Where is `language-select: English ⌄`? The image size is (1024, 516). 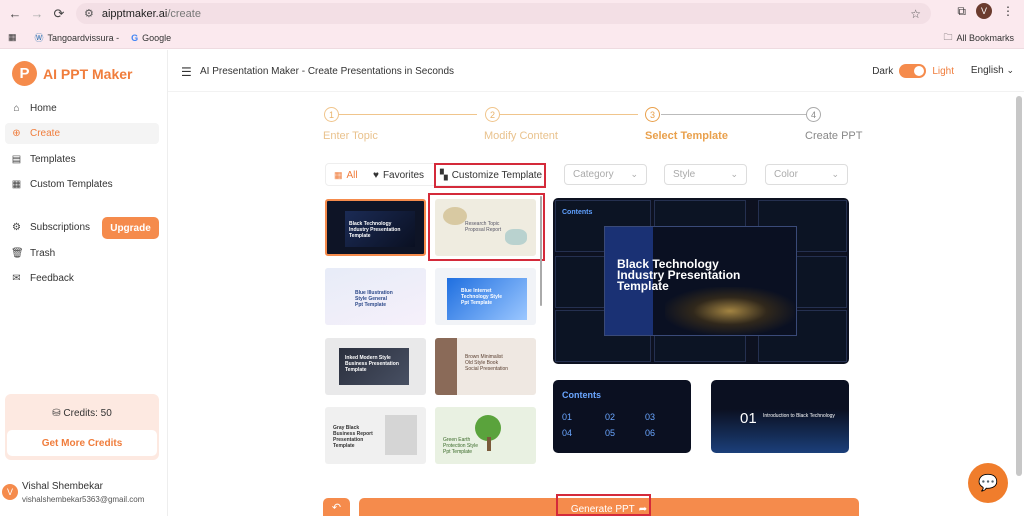
language-select: English ⌄ is located at coordinates (992, 70).